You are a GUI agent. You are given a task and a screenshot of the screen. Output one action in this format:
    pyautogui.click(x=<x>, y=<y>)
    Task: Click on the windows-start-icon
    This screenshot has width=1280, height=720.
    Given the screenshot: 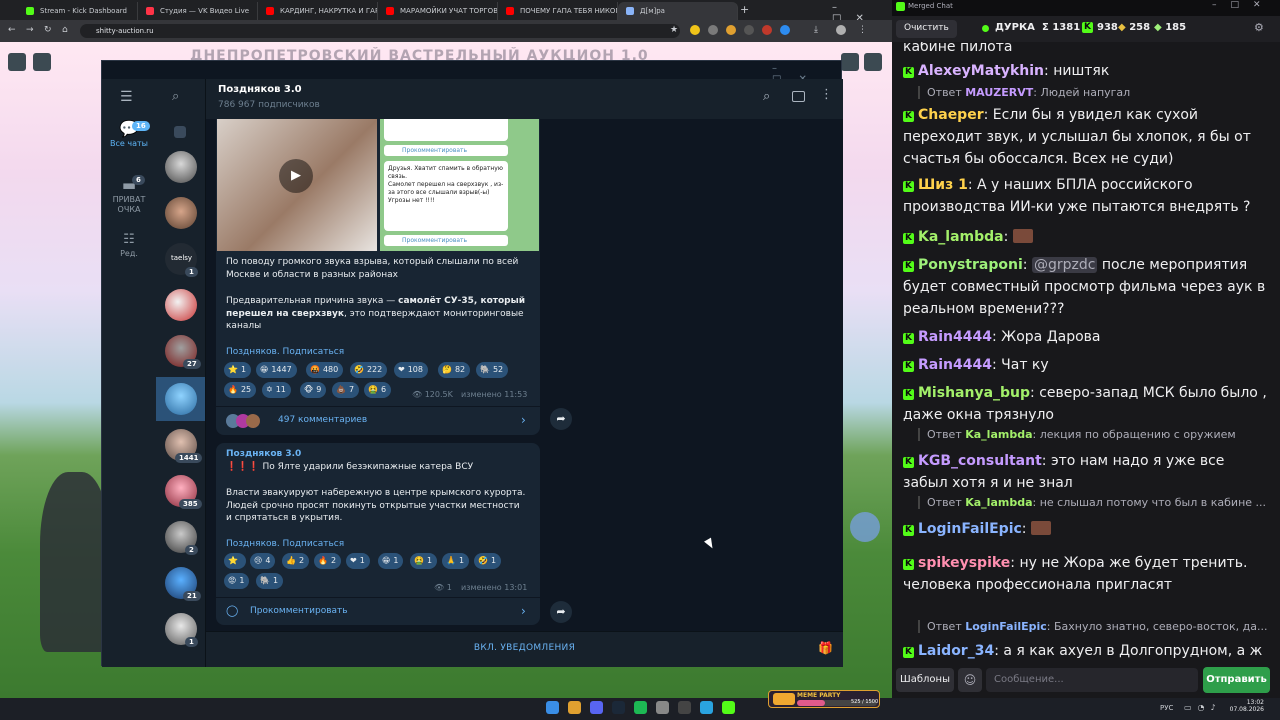 What is the action you would take?
    pyautogui.click(x=552, y=707)
    